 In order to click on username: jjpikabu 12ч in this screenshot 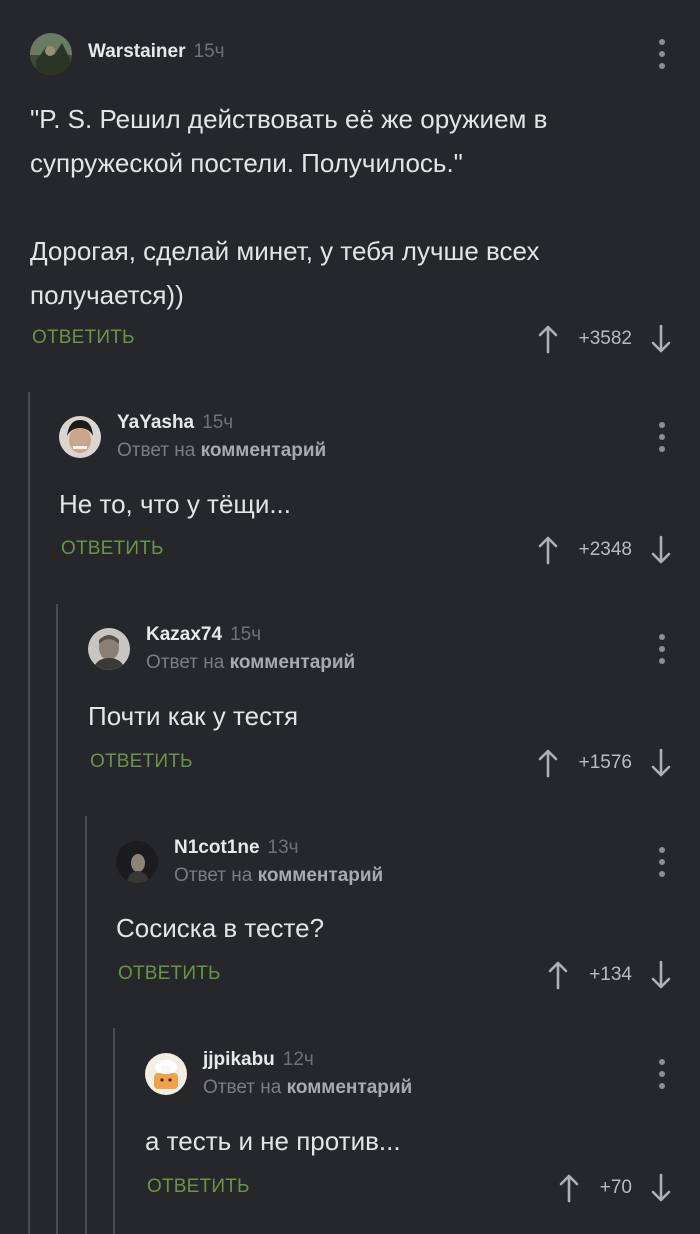, I will do `click(258, 1060)`.